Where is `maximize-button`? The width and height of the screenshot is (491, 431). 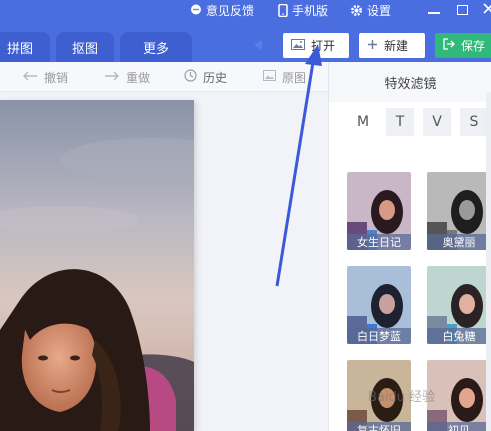 maximize-button is located at coordinates (462, 10).